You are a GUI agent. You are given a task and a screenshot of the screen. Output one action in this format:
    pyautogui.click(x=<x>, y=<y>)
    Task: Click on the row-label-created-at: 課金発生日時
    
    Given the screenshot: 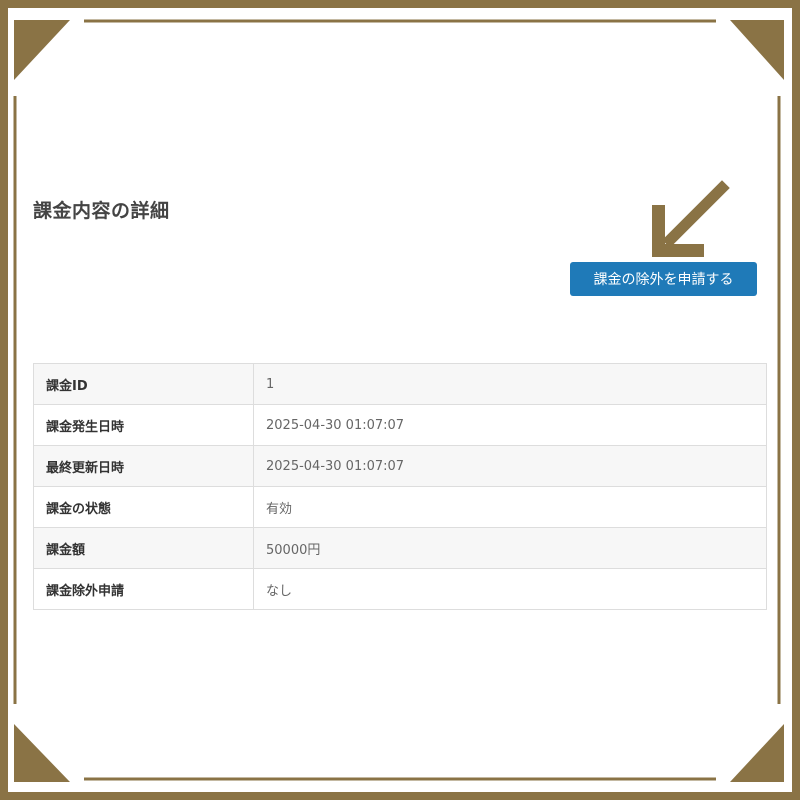 What is the action you would take?
    pyautogui.click(x=143, y=425)
    